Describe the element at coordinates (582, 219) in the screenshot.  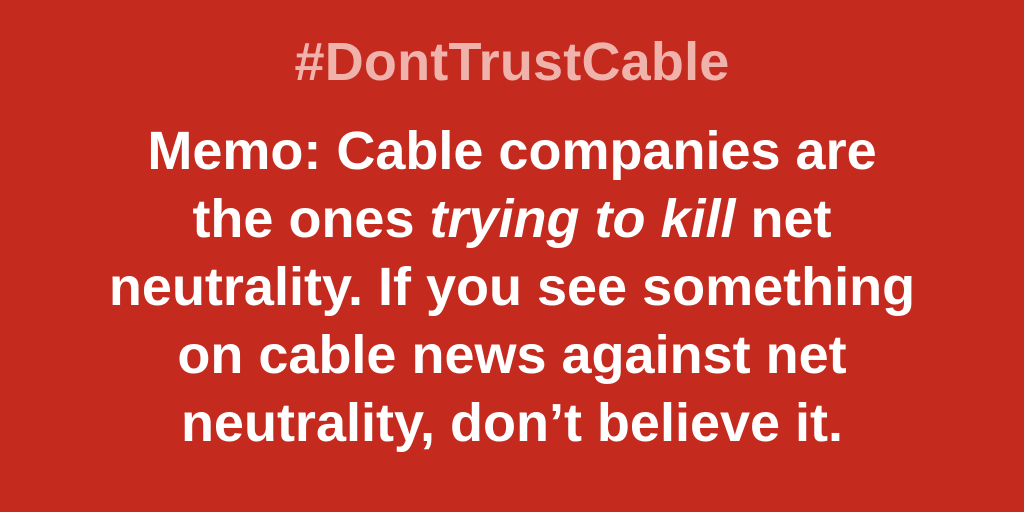
I see `memo-emphasis: trying to kill` at that location.